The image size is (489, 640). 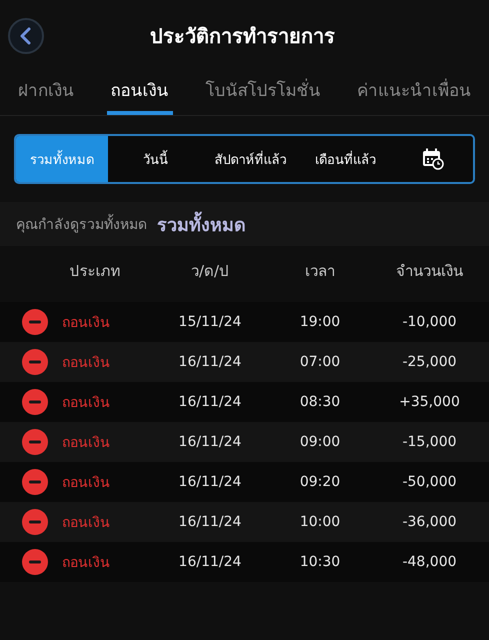 What do you see at coordinates (429, 442) in the screenshot?
I see `amount-cell-text: -15,000` at bounding box center [429, 442].